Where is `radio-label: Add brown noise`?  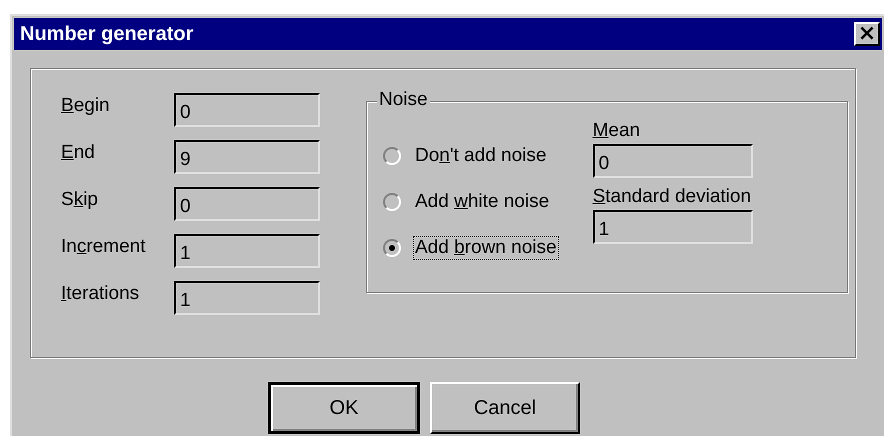
radio-label: Add brown noise is located at coordinates (486, 248).